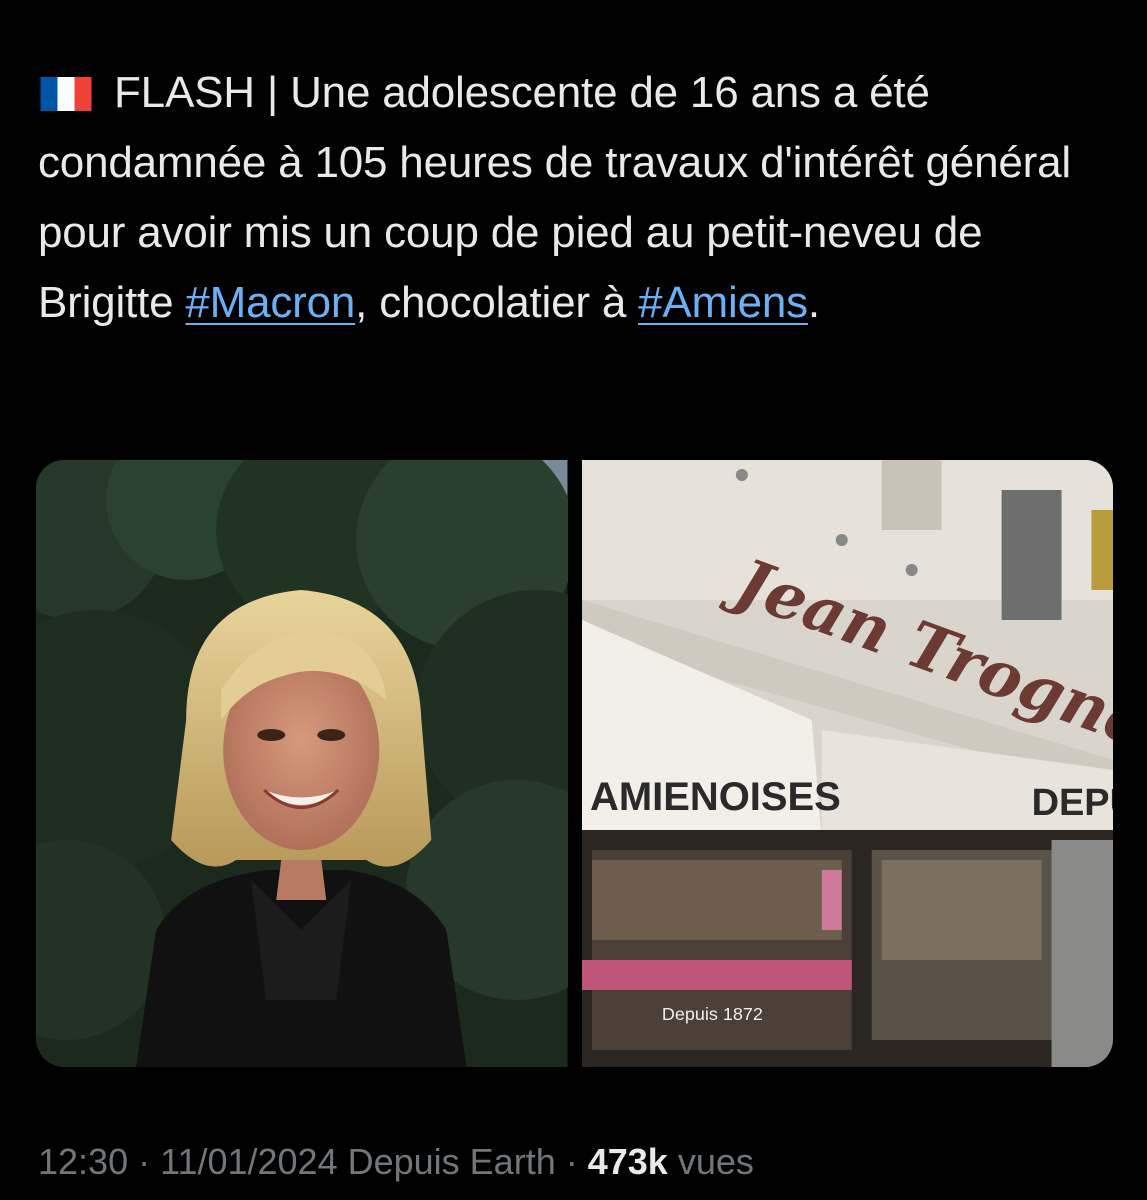 Image resolution: width=1147 pixels, height=1200 pixels. Describe the element at coordinates (270, 302) in the screenshot. I see `hashtag-macron-link: #Macron` at that location.